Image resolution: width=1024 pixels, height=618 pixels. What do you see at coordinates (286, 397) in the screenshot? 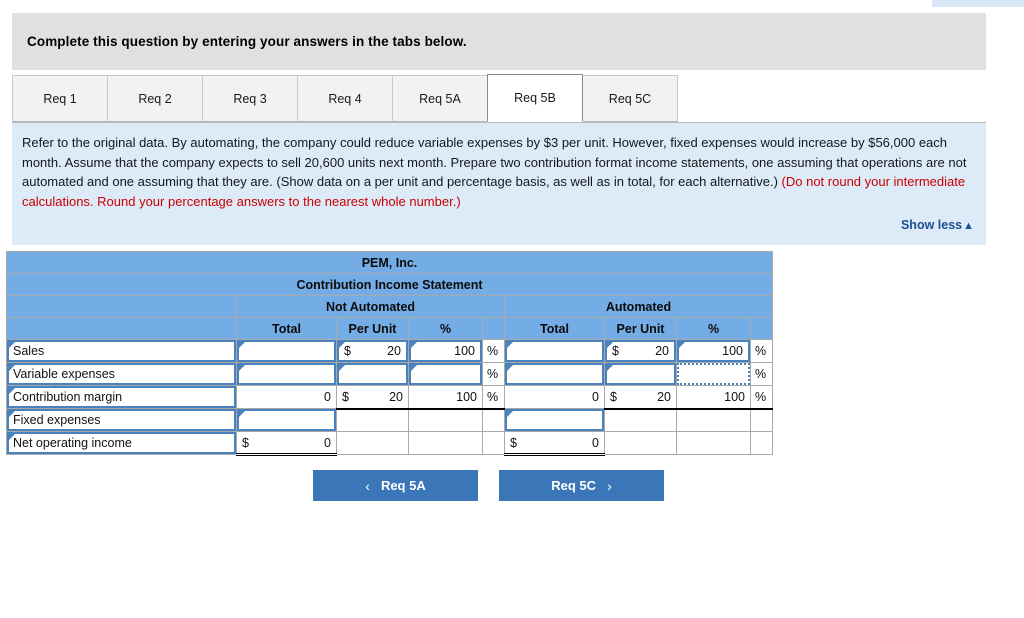
I see `cm-na-total-cell: 0` at bounding box center [286, 397].